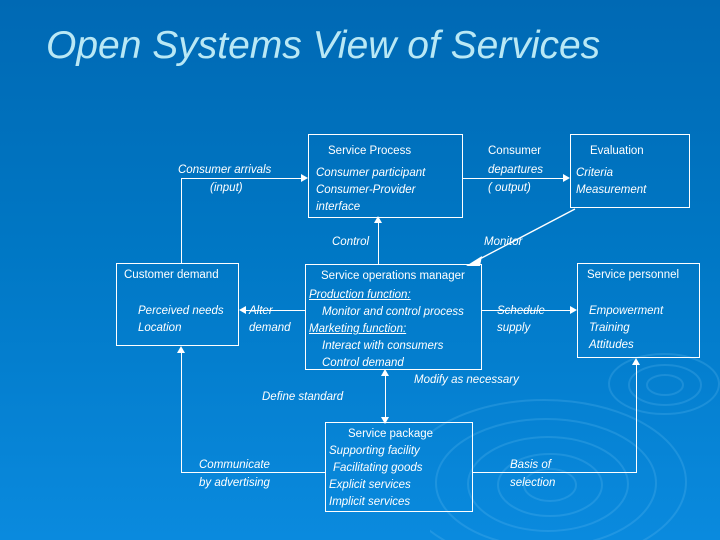 Image resolution: width=720 pixels, height=540 pixels. I want to click on label-communicate: Communicate, so click(234, 465).